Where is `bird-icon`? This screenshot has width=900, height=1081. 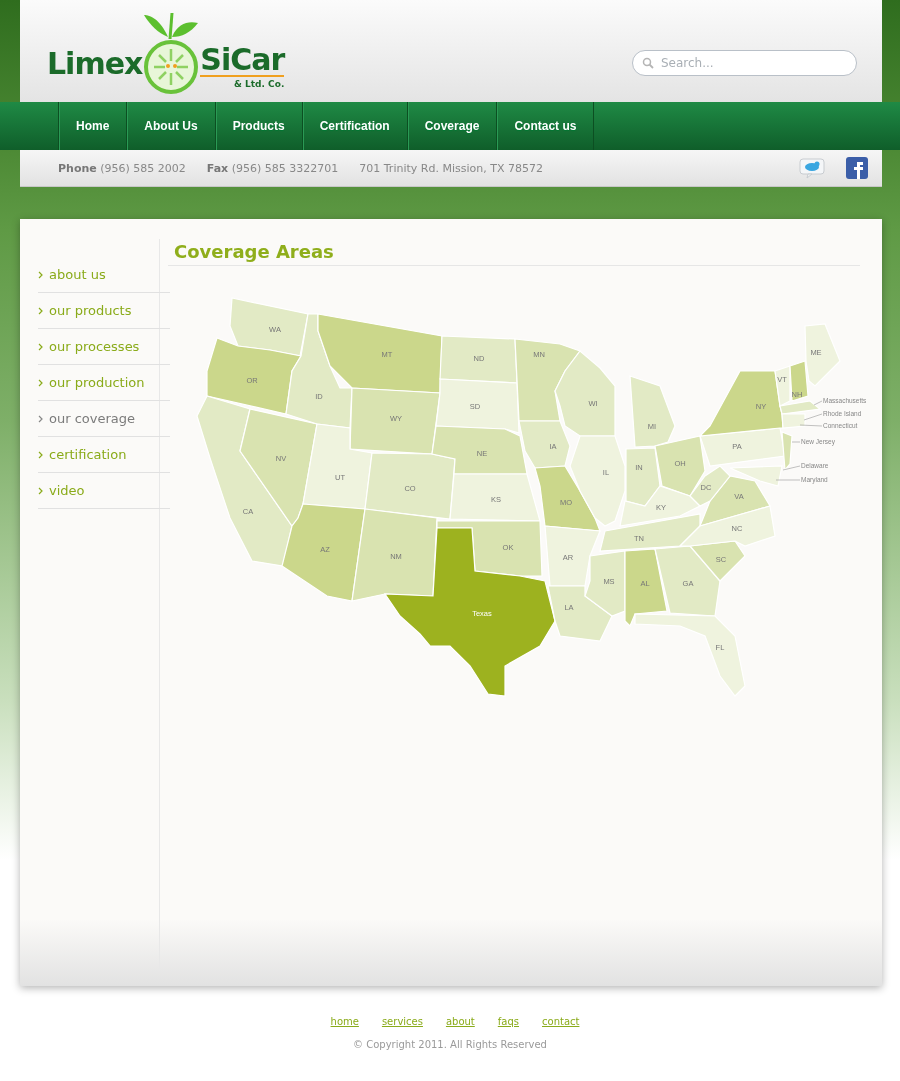
bird-icon is located at coordinates (812, 168).